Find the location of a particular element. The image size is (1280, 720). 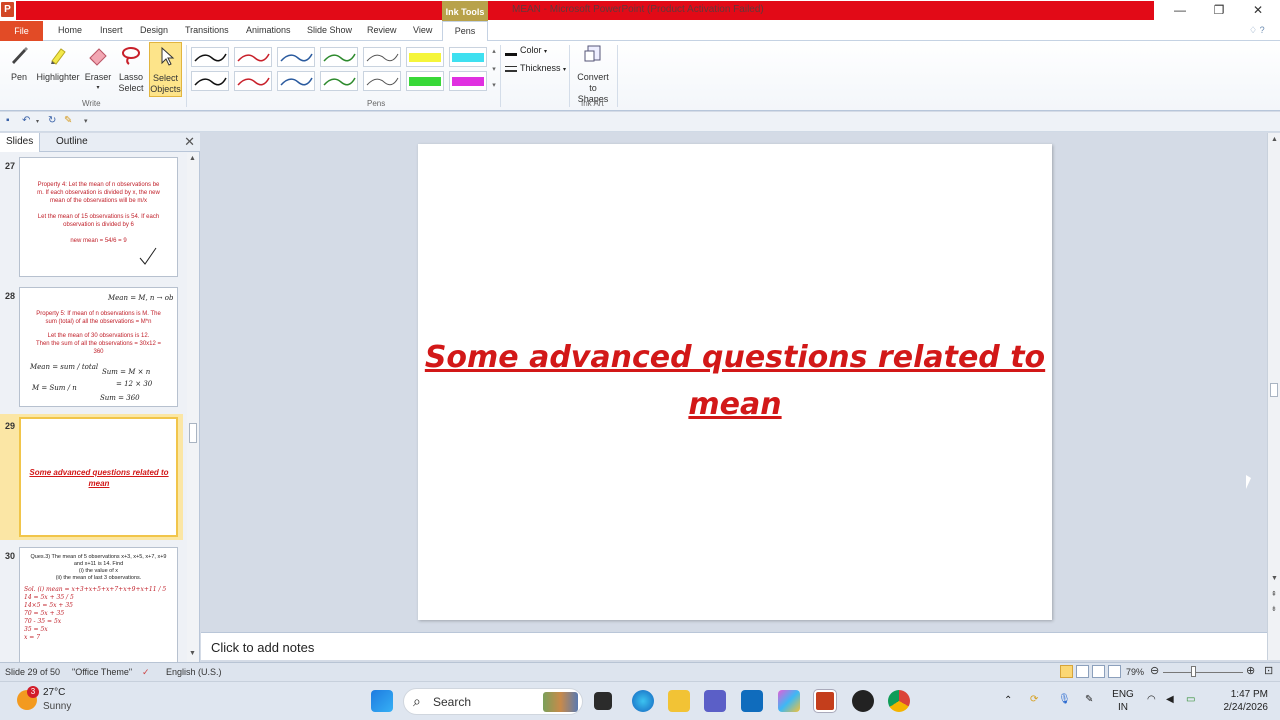

select-objects-button: Select Objects is located at coordinates (165, 69).